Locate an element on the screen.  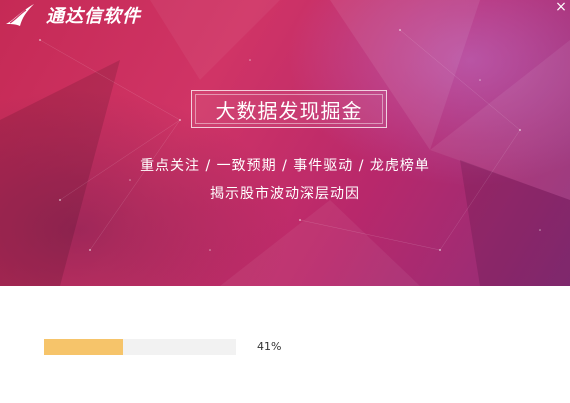
progress-percent: 41% is located at coordinates (269, 346).